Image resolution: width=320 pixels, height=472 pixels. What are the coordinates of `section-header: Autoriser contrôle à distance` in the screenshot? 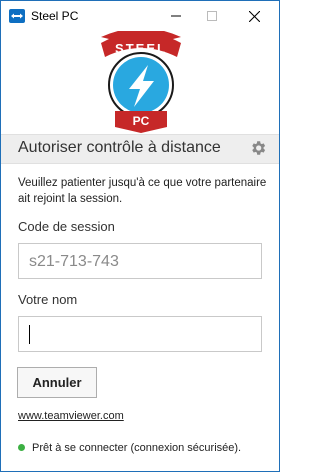 It's located at (140, 149).